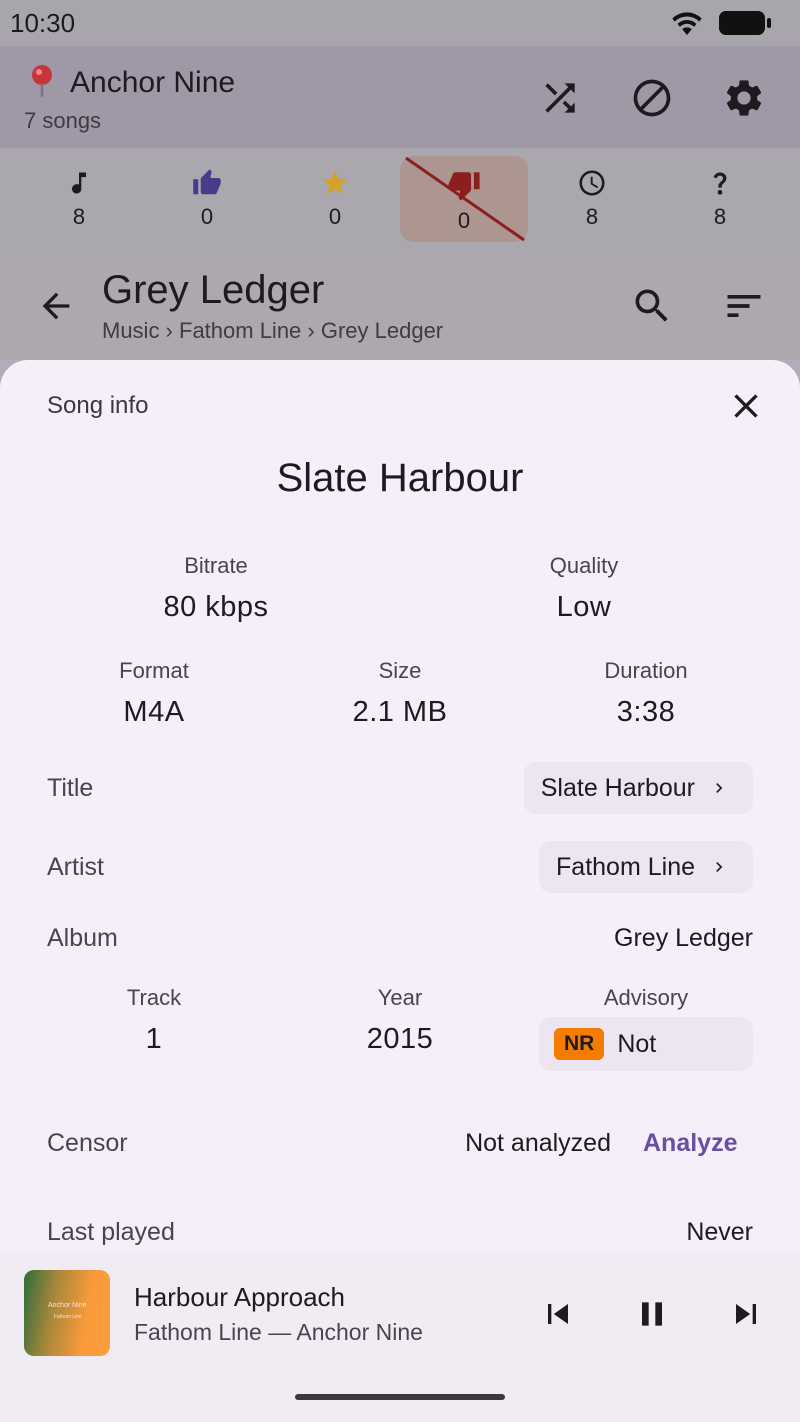 The height and width of the screenshot is (1422, 800). What do you see at coordinates (744, 306) in the screenshot?
I see `sort-icon` at bounding box center [744, 306].